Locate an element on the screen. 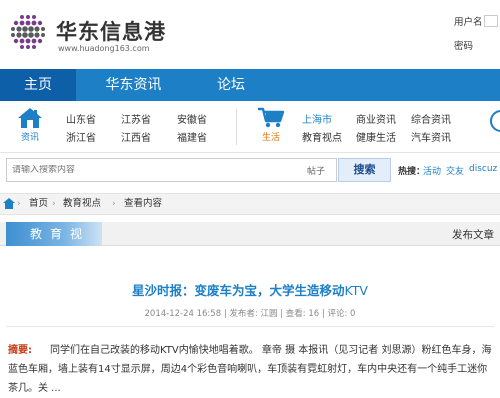 The width and height of the screenshot is (500, 398). link-business-news: 商业资讯 is located at coordinates (376, 118).